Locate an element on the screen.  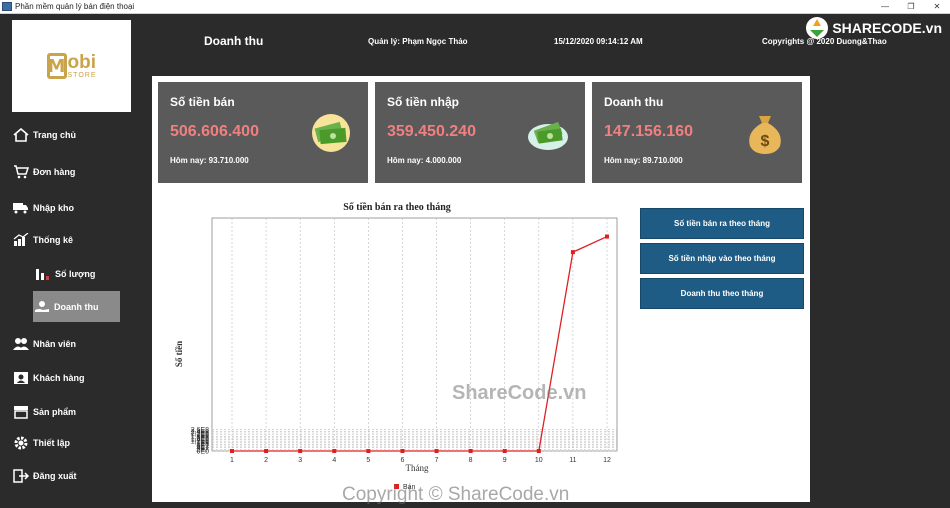
nav-item-thiet-lap: Thiết lập is located at coordinates (41, 443).